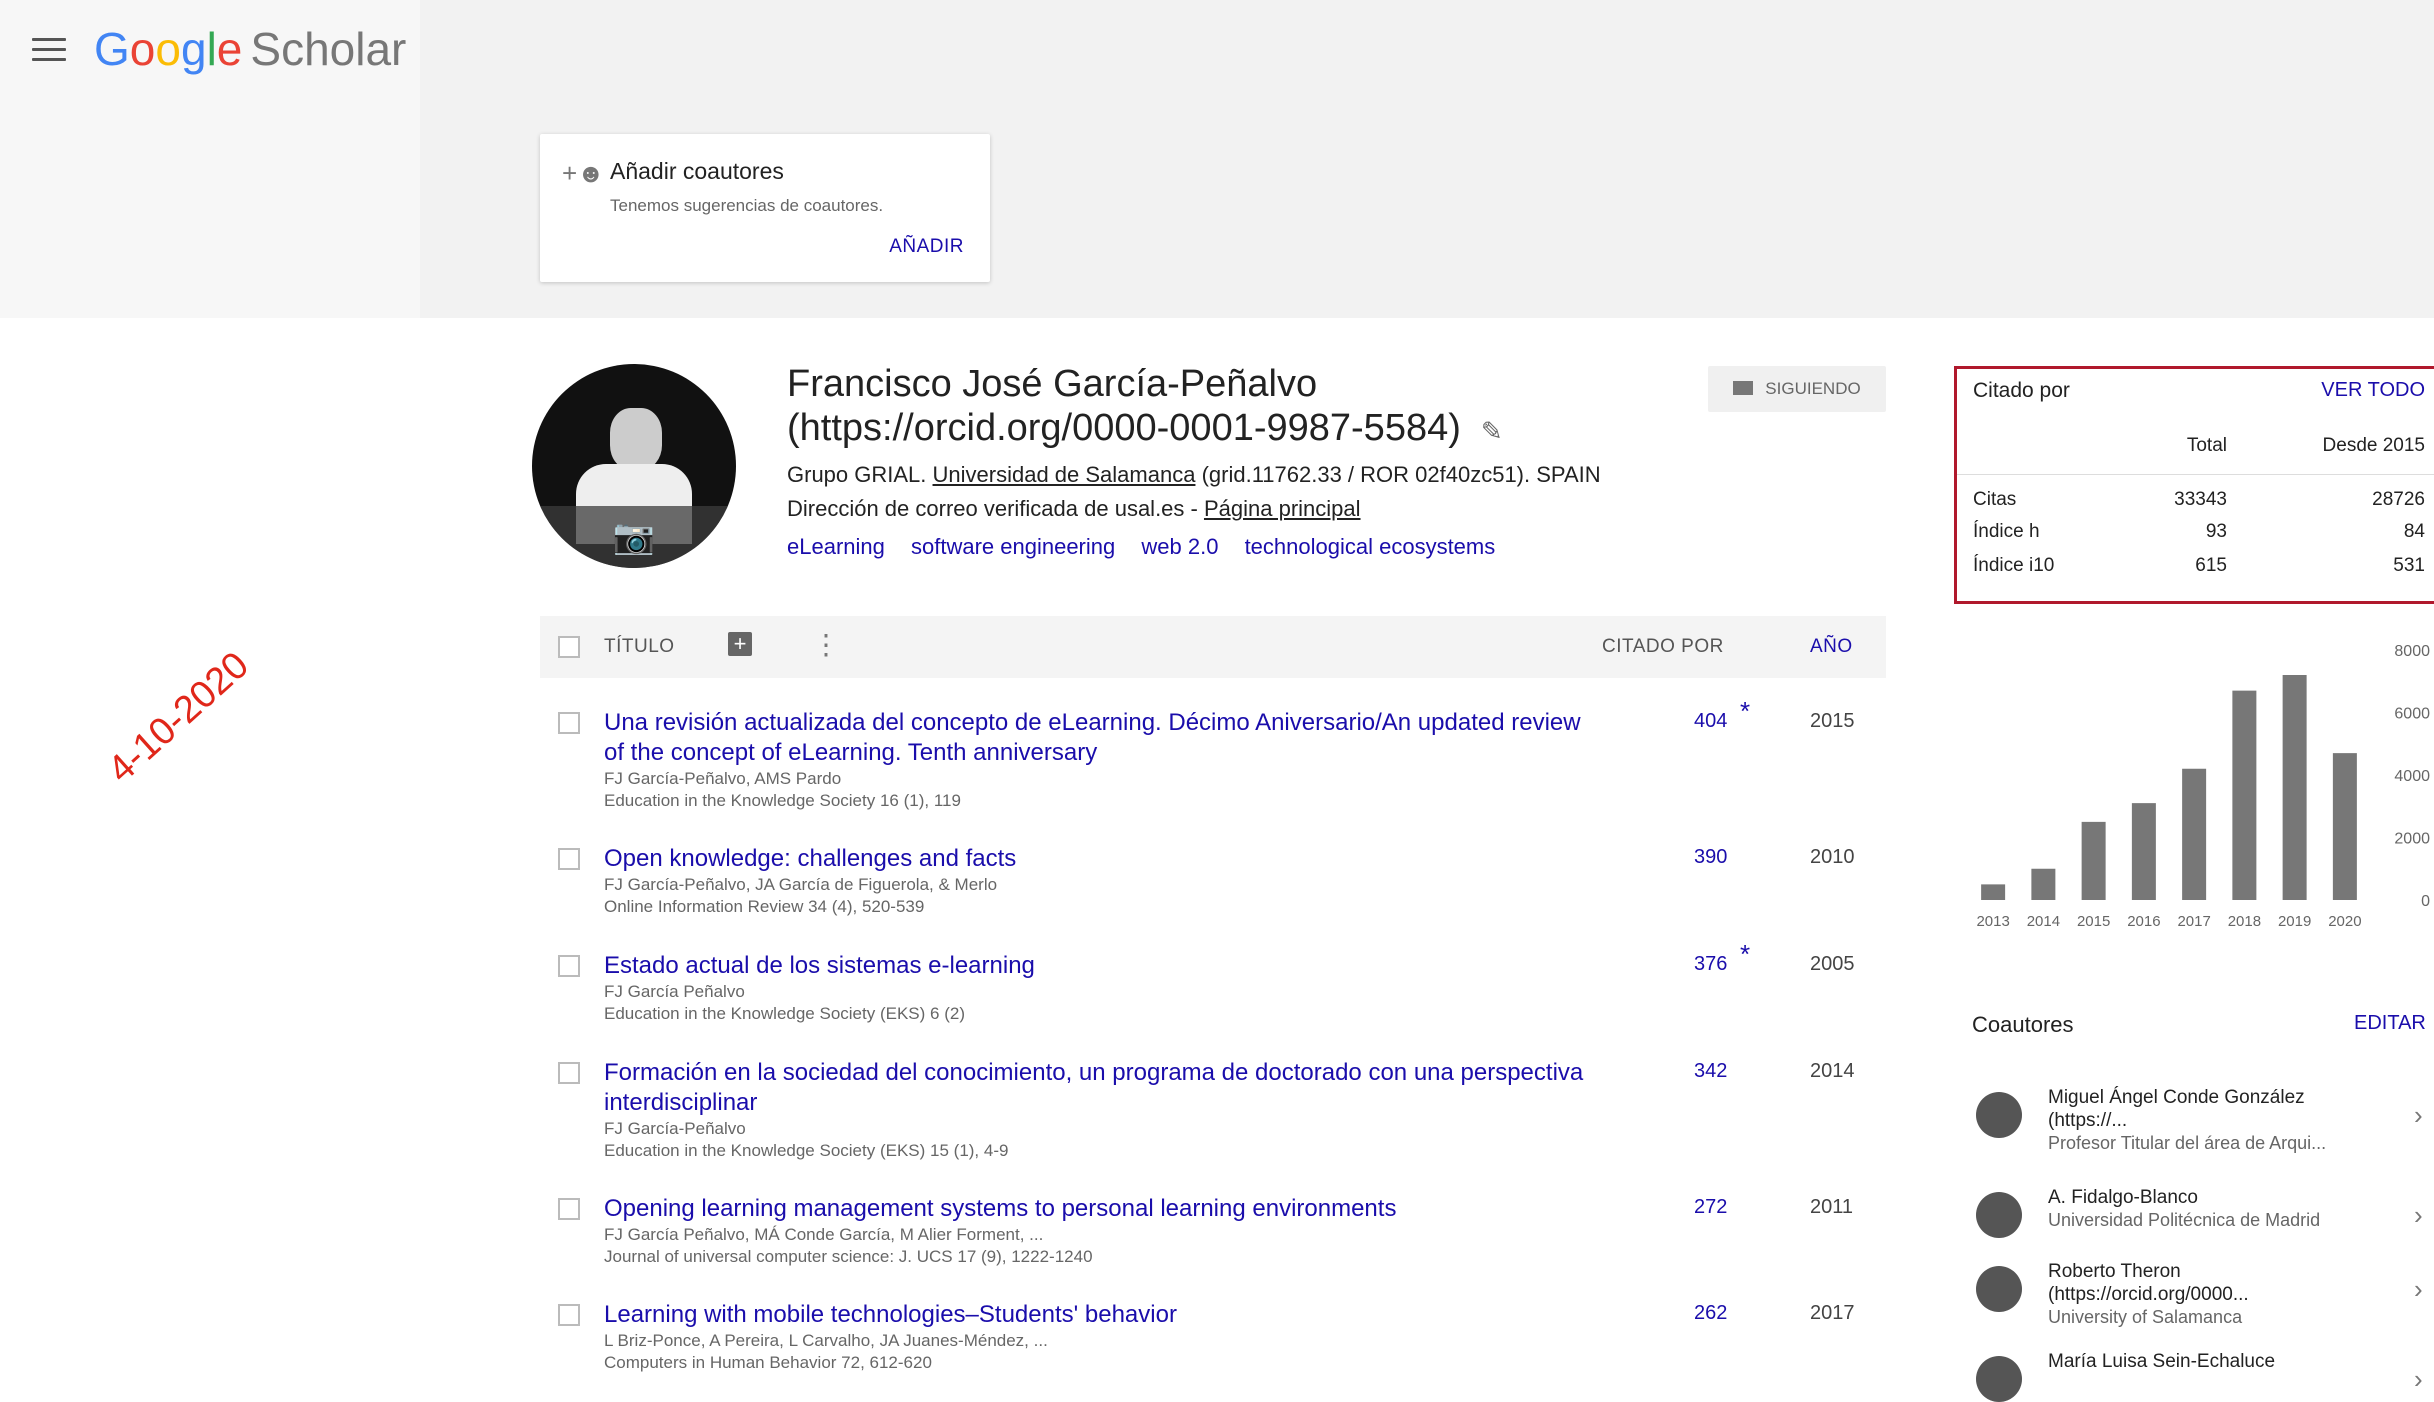 The height and width of the screenshot is (1402, 2434). I want to click on edit-pencil-icon: ✎, so click(1492, 431).